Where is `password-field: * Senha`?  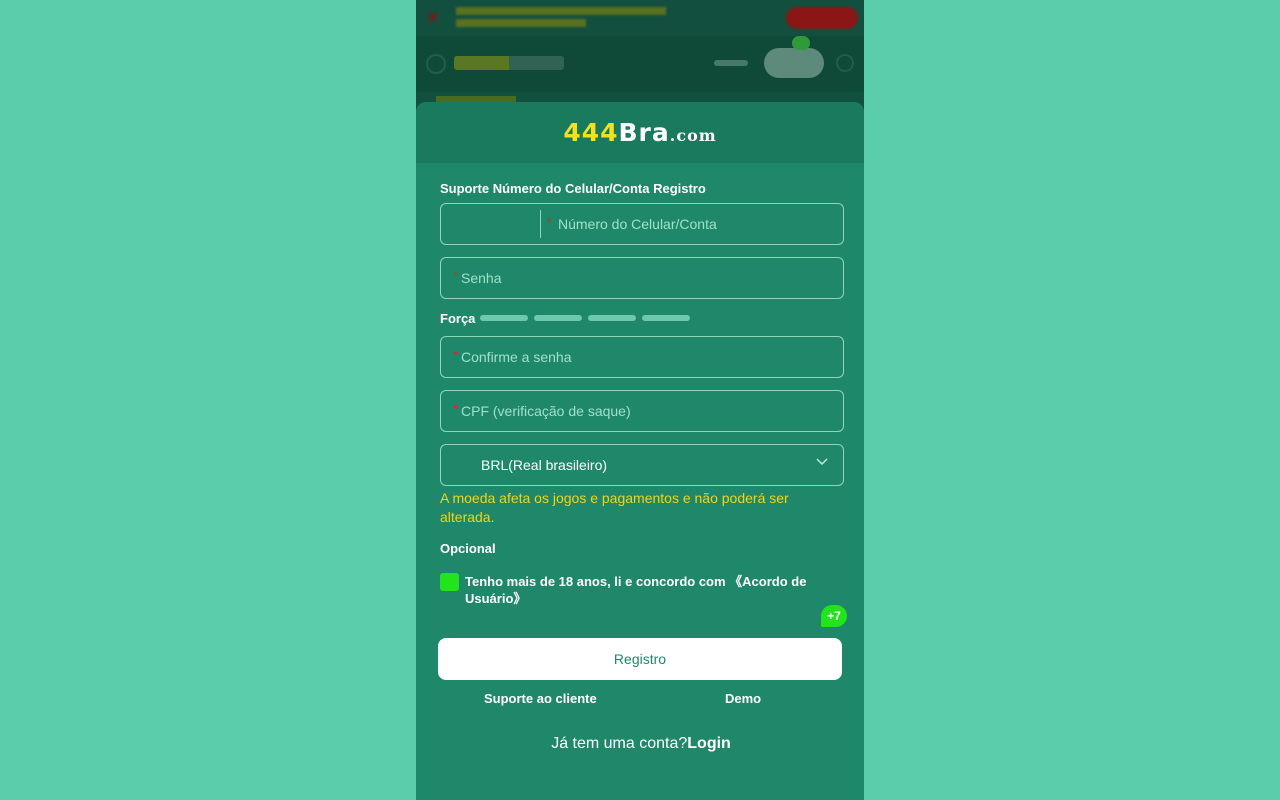
password-field: * Senha is located at coordinates (642, 278).